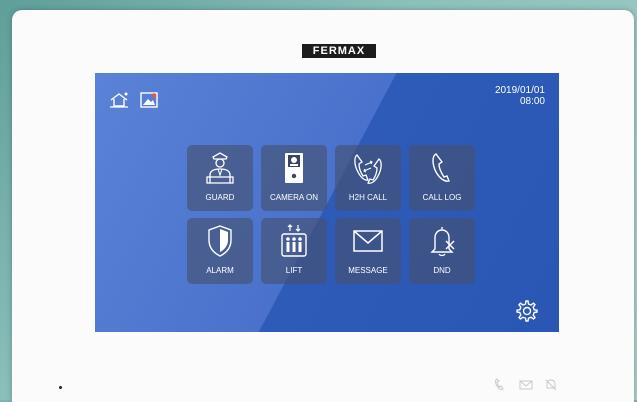 This screenshot has height=402, width=637. Describe the element at coordinates (441, 167) in the screenshot. I see `call-log-icon` at that location.